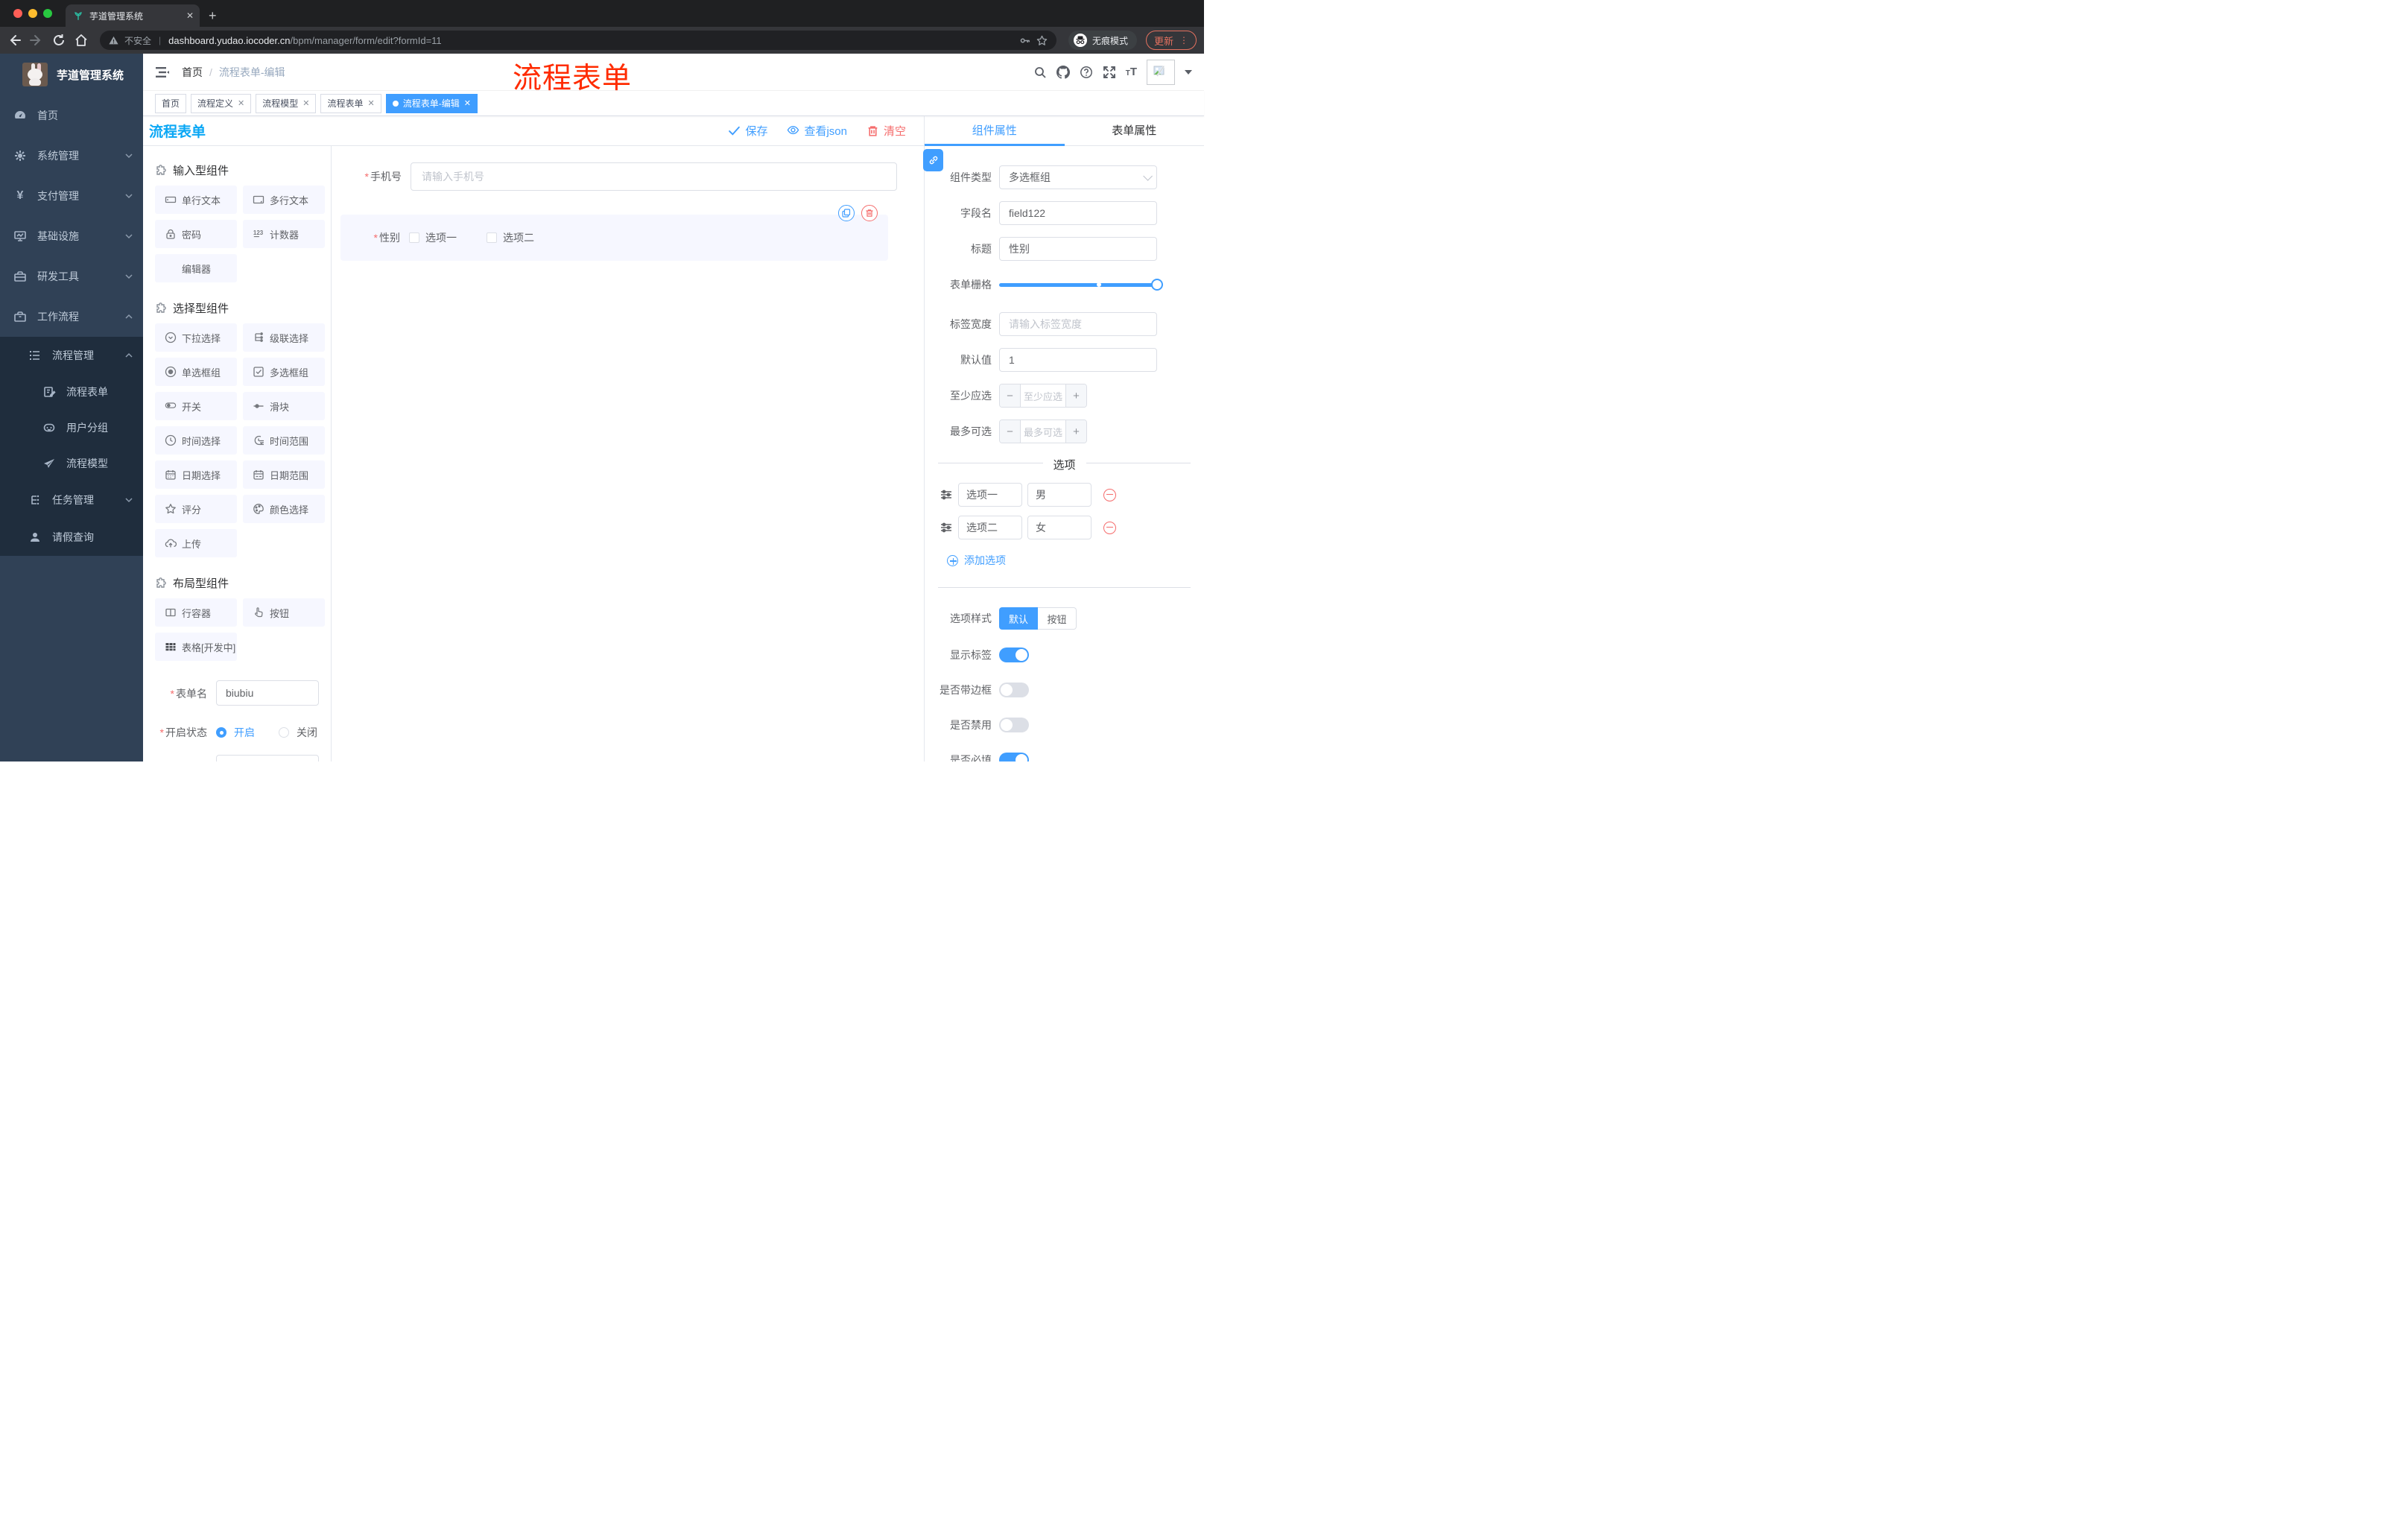 This screenshot has height=1523, width=2408. I want to click on status-on-label: 开启, so click(244, 733).